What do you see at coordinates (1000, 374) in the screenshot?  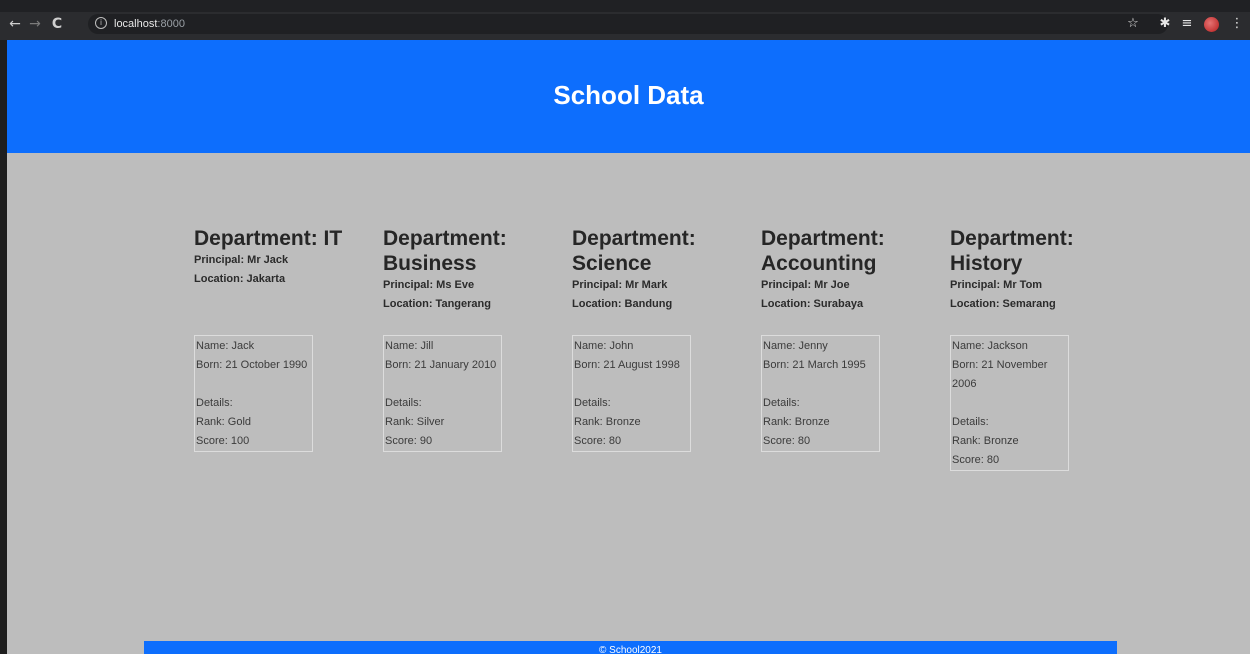 I see `student-born: Born: 21 November 2006` at bounding box center [1000, 374].